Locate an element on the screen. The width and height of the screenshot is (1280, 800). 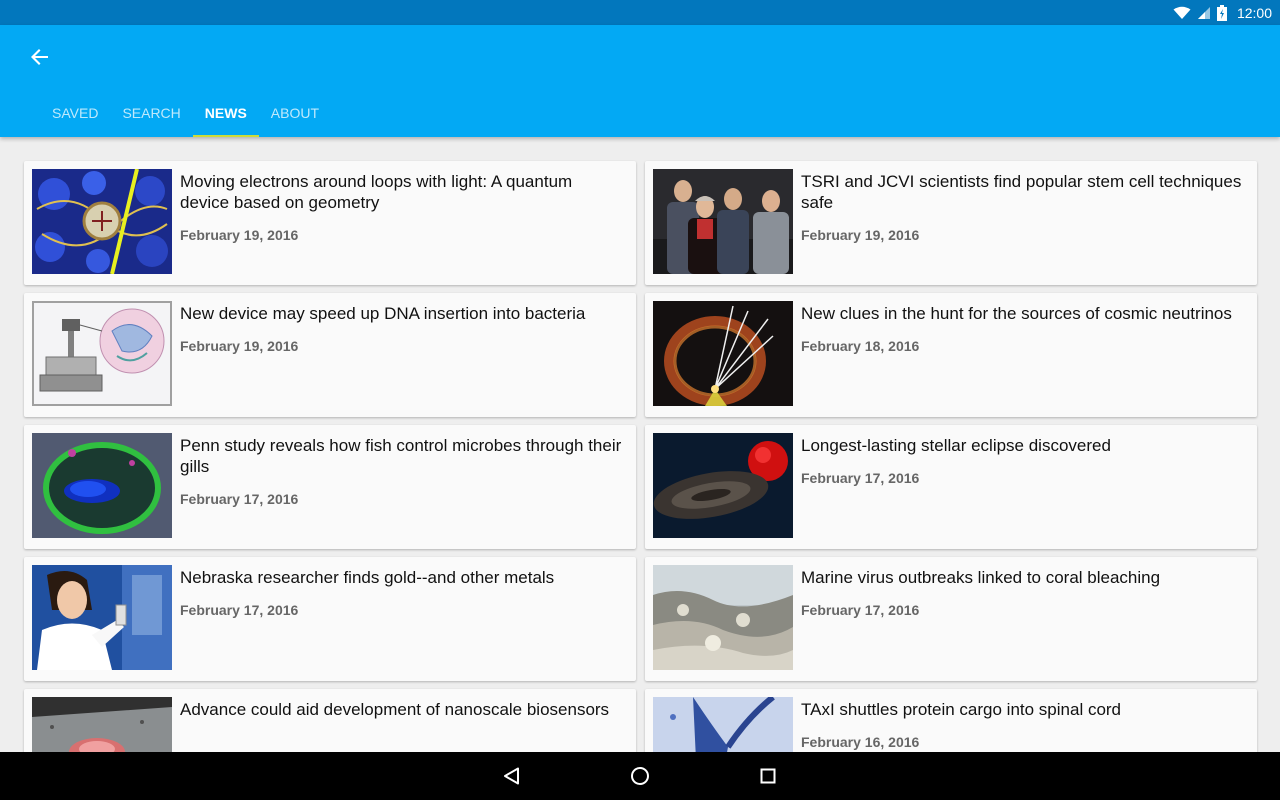
status-icons: 12:00 is located at coordinates (1222, 12).